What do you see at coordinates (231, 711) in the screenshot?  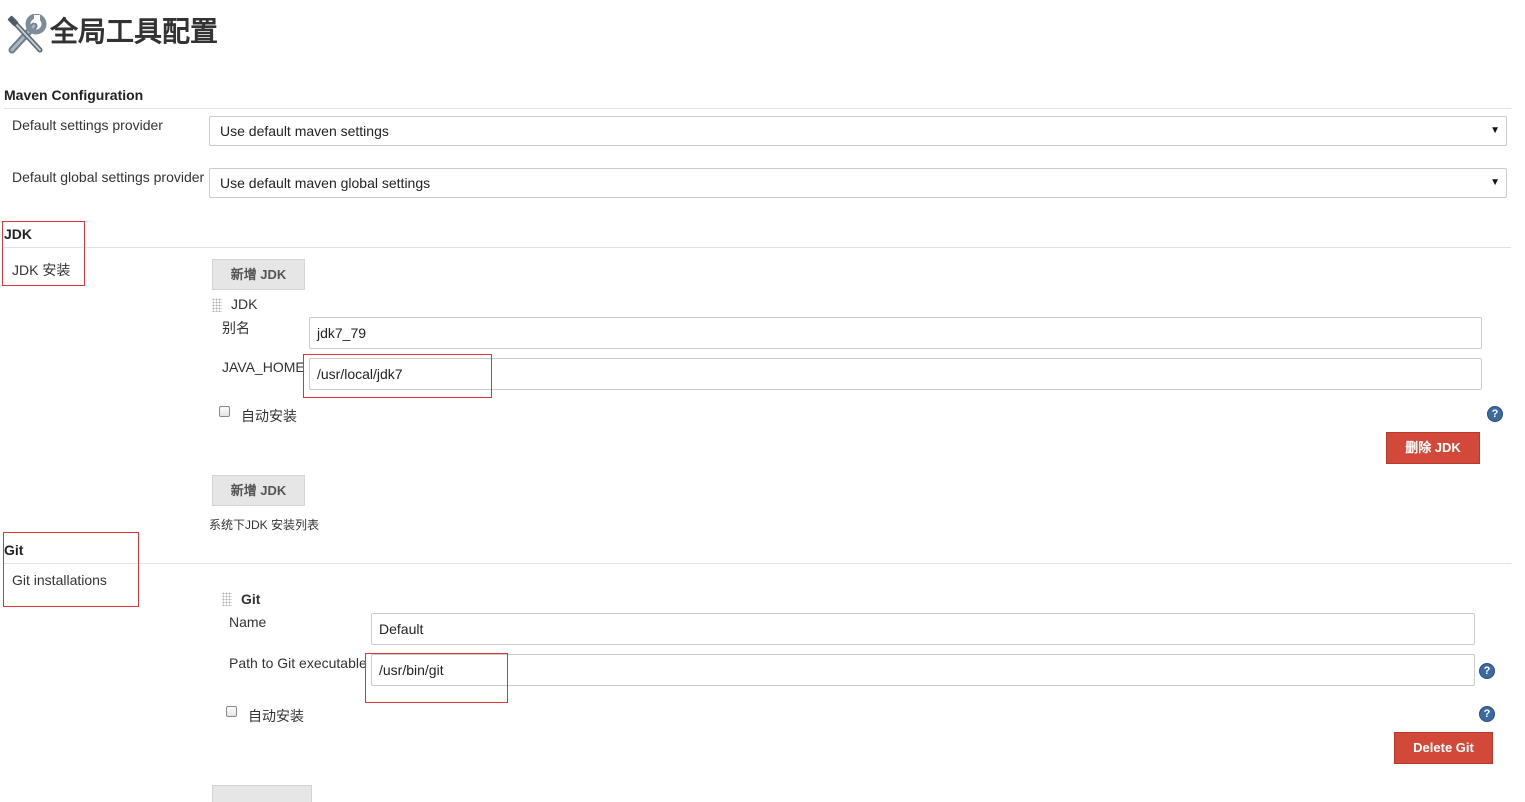 I see `git-auto-install-checkbox` at bounding box center [231, 711].